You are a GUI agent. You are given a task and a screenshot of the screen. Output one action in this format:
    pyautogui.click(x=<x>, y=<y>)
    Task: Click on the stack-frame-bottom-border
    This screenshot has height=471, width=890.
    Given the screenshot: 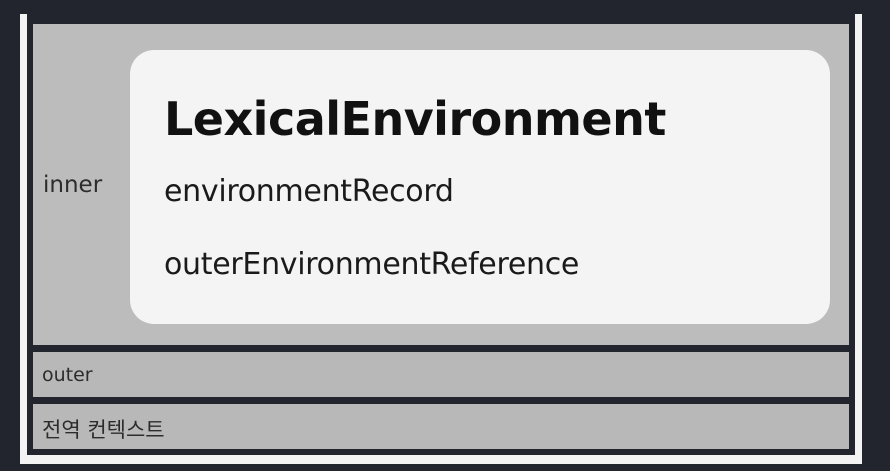 What is the action you would take?
    pyautogui.click(x=441, y=459)
    